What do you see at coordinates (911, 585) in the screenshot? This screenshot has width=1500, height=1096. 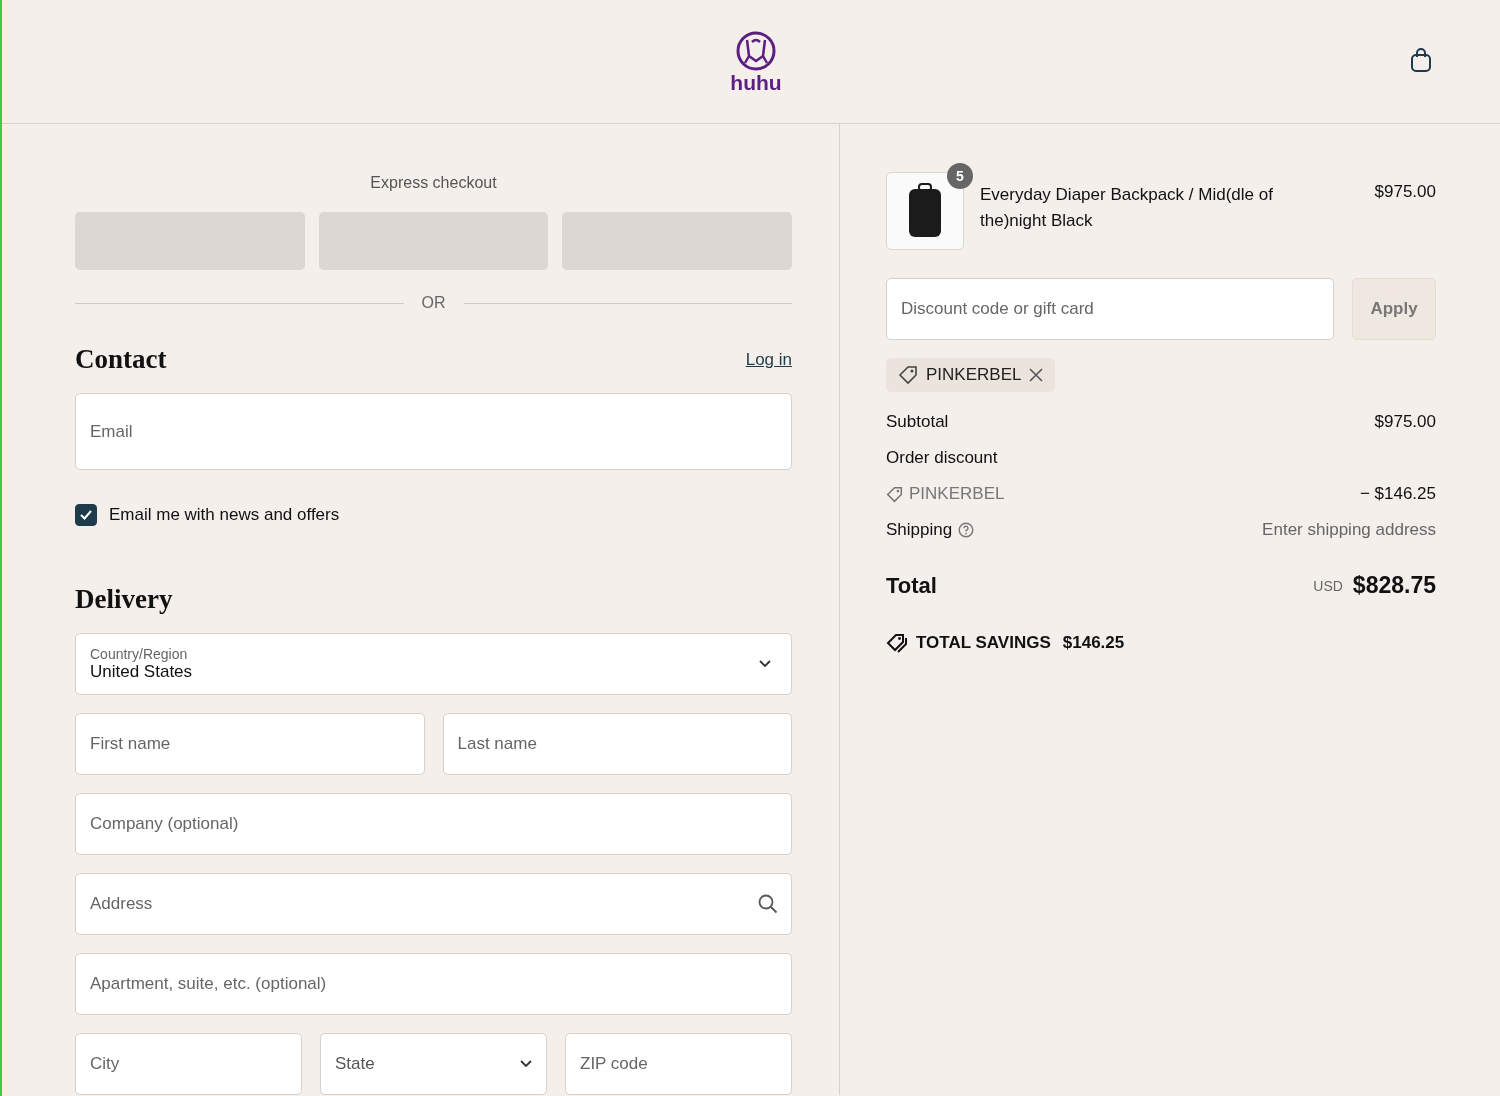 I see `total-label: Total` at bounding box center [911, 585].